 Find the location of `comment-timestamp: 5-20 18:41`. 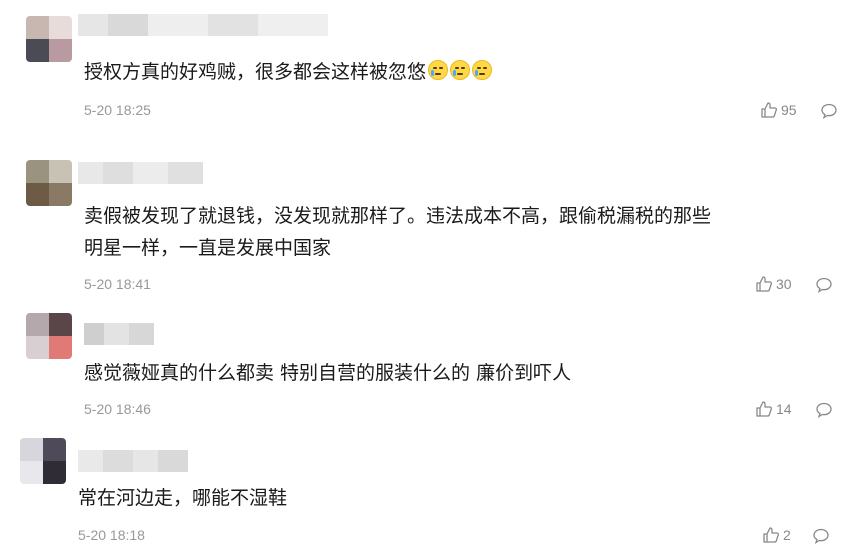

comment-timestamp: 5-20 18:41 is located at coordinates (117, 284).